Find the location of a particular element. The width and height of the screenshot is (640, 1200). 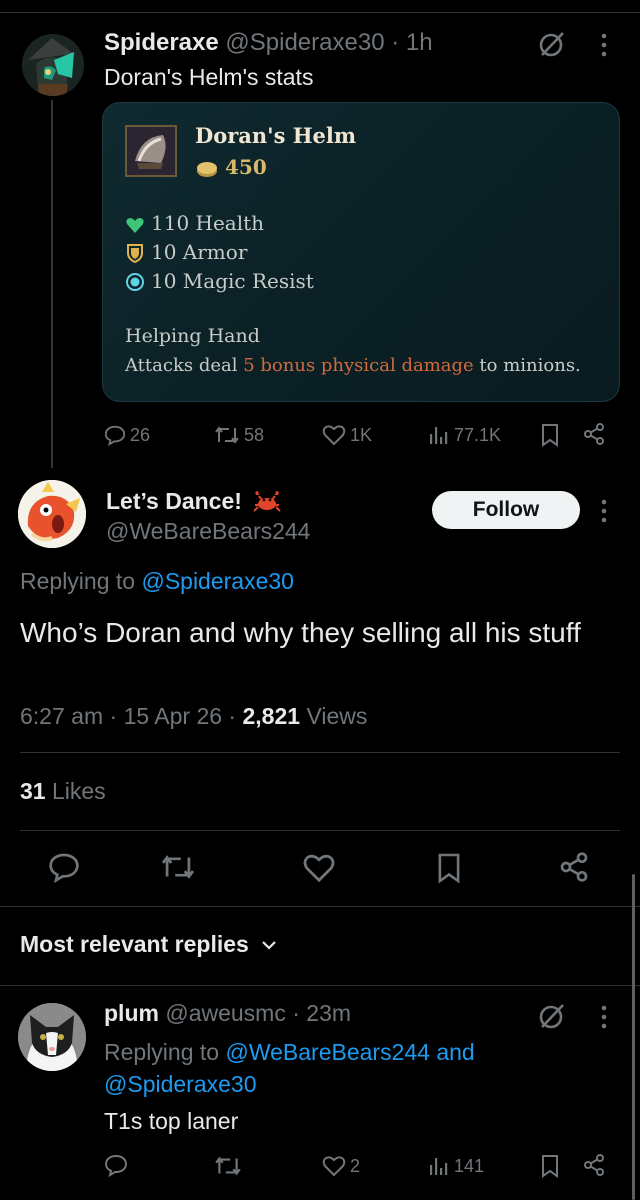

reply-time: · 23m is located at coordinates (322, 1013).